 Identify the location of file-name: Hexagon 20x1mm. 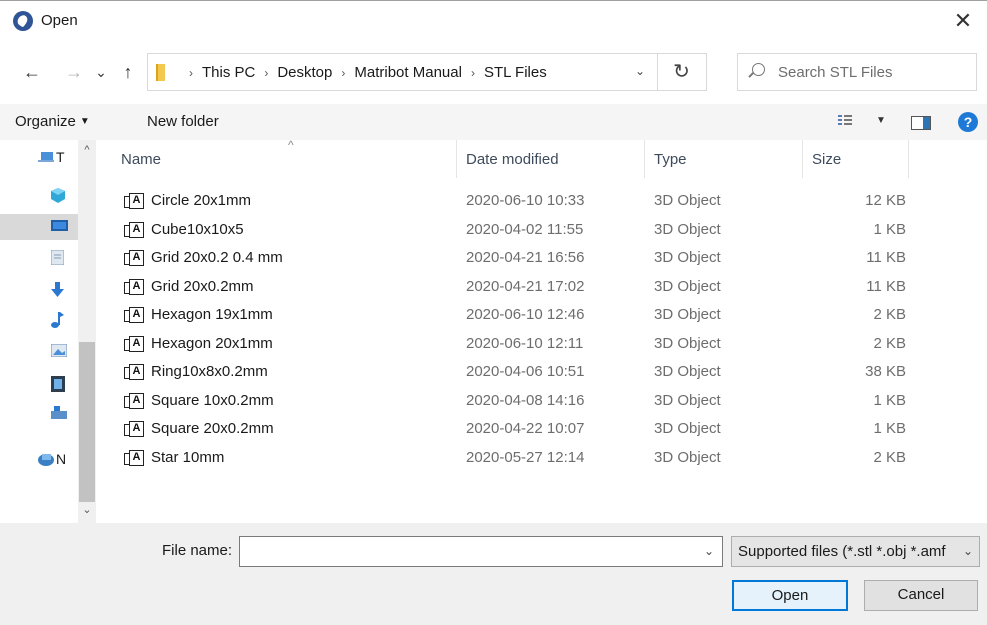
(212, 343).